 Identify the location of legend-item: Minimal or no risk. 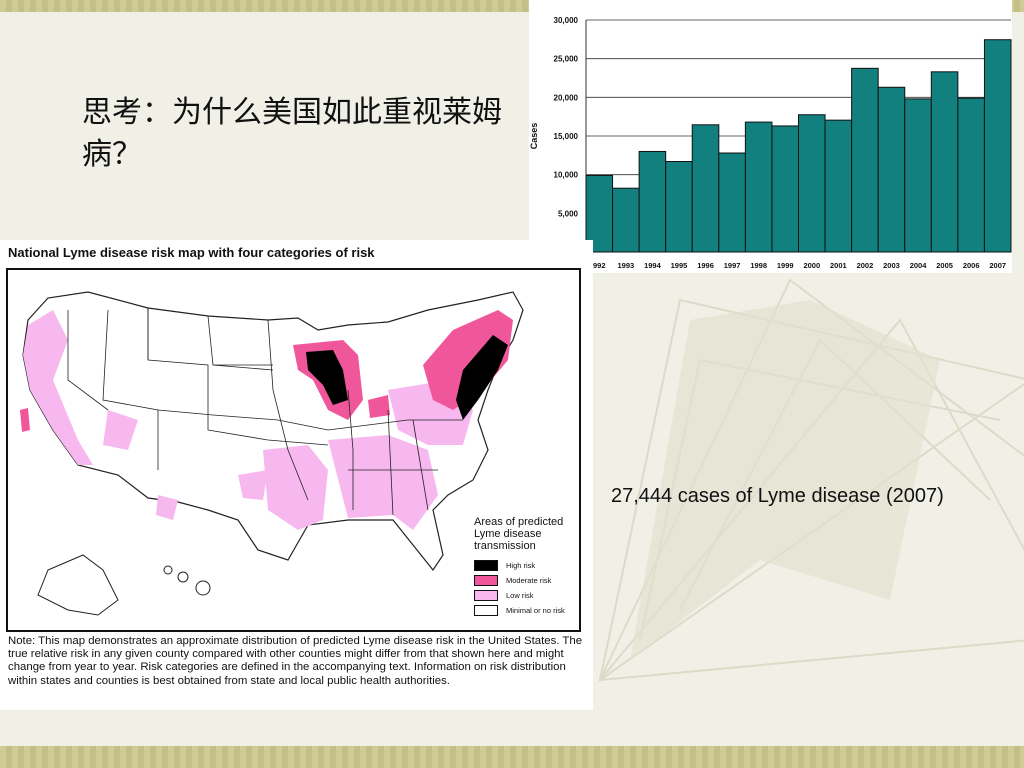
(529, 610).